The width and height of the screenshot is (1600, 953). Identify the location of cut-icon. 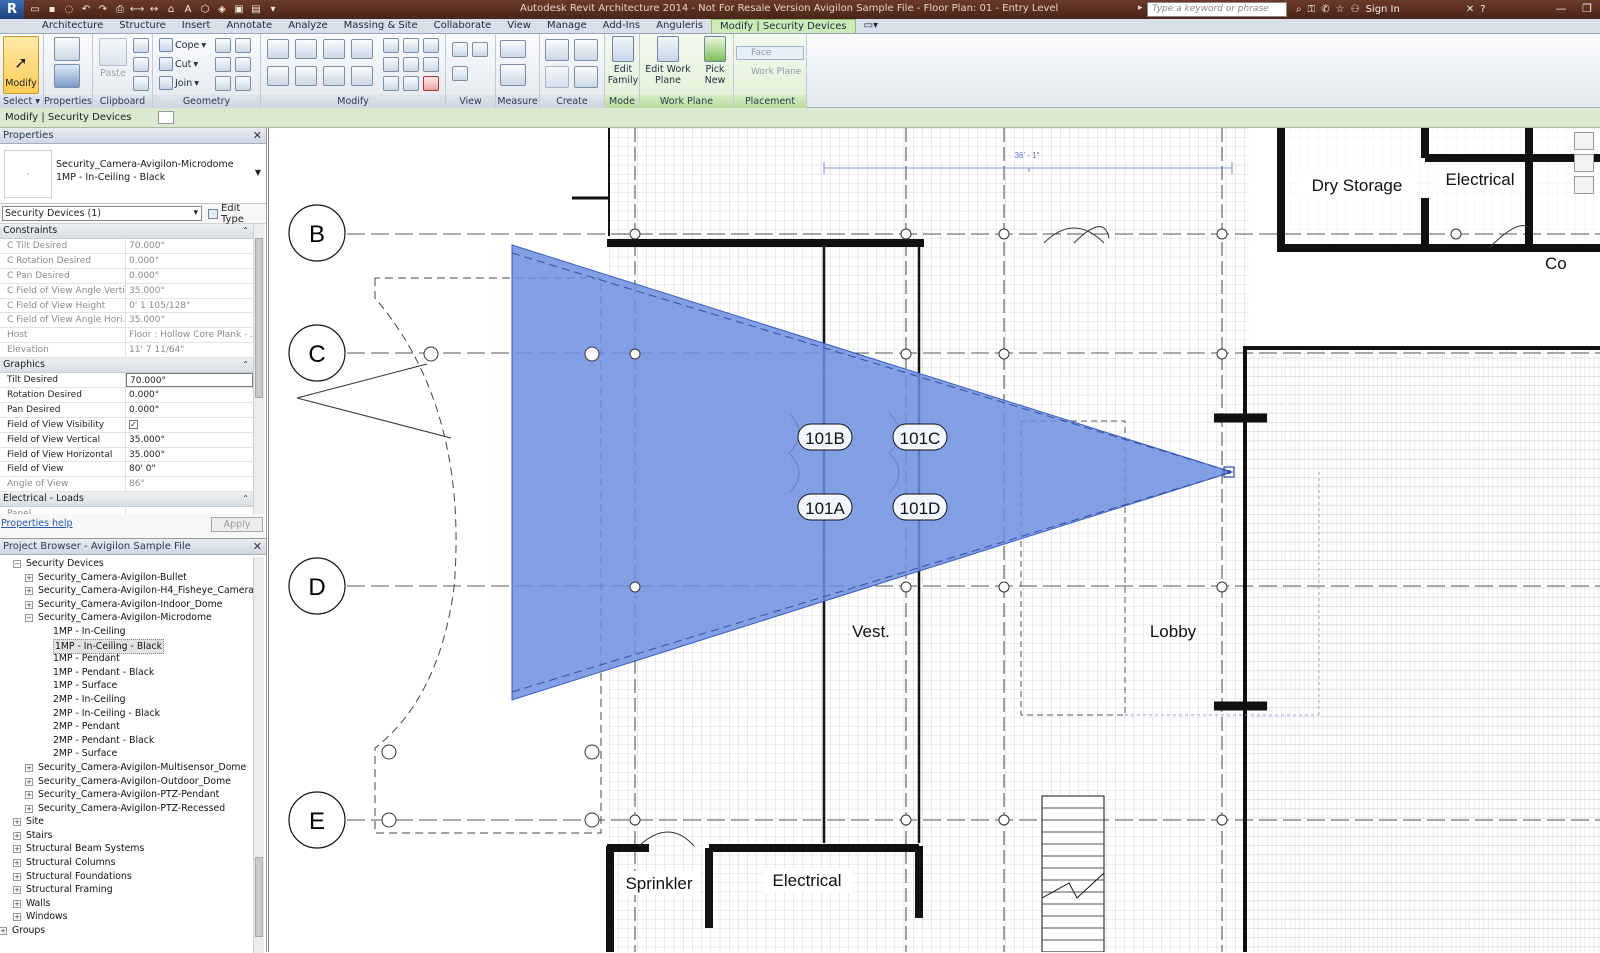
(141, 45).